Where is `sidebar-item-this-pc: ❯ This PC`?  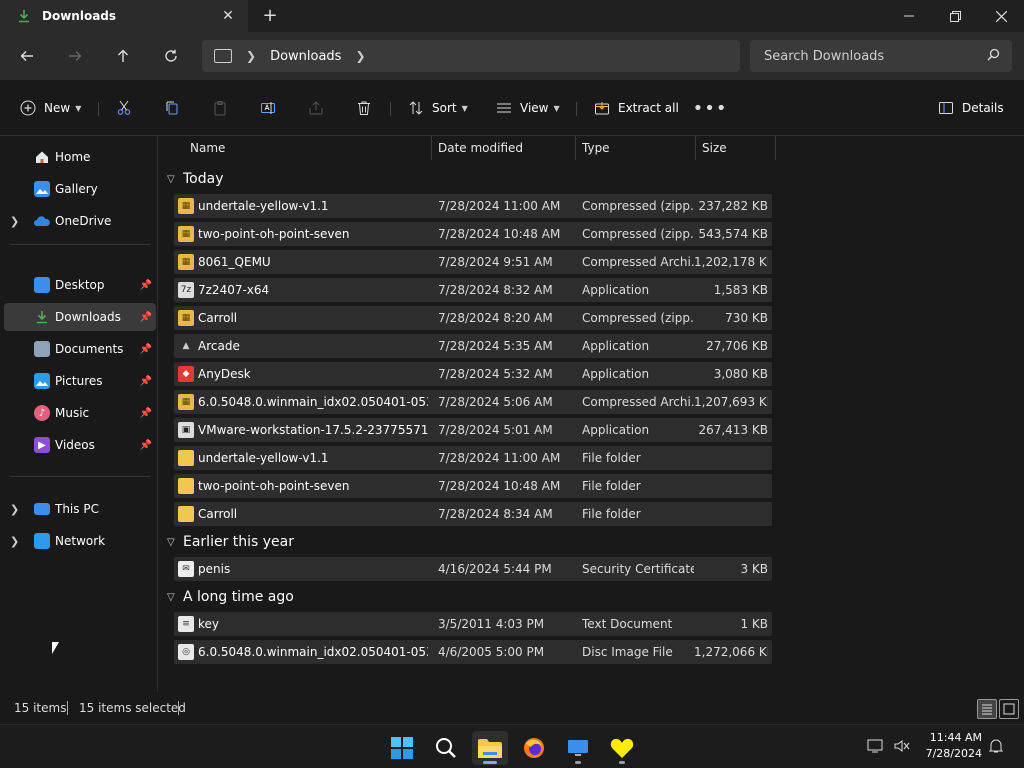 sidebar-item-this-pc: ❯ This PC is located at coordinates (80, 509).